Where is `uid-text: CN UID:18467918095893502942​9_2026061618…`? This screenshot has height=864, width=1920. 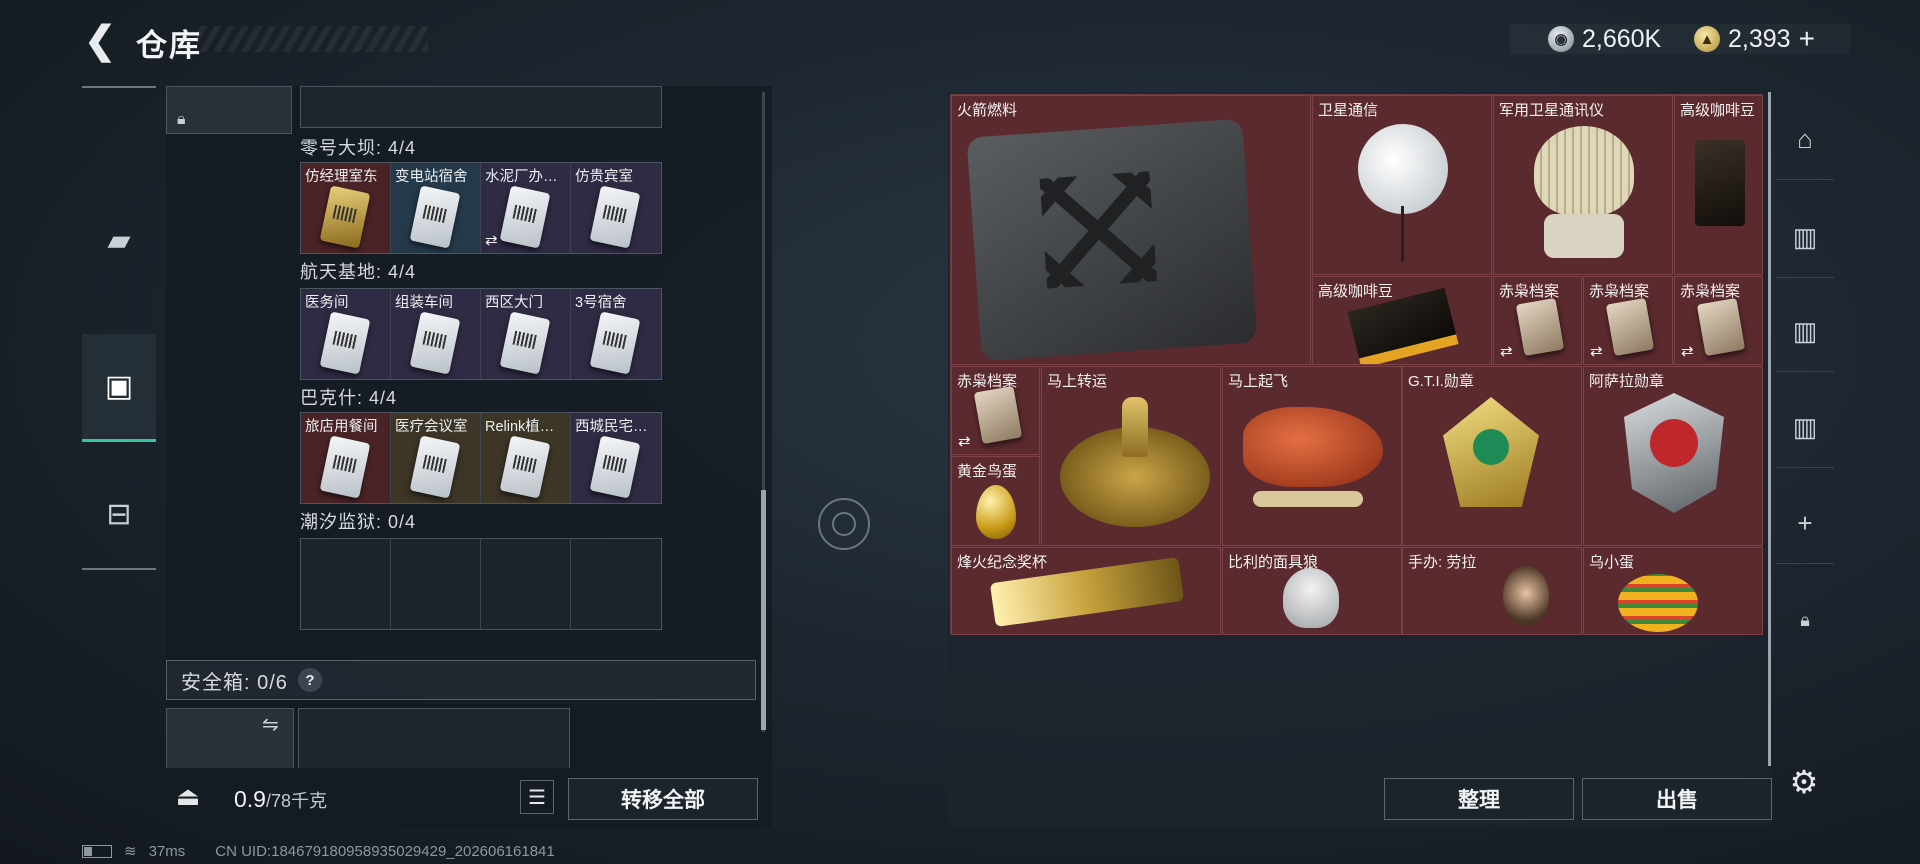
uid-text: CN UID:18467918095893502942​9_2026061618… is located at coordinates (385, 851).